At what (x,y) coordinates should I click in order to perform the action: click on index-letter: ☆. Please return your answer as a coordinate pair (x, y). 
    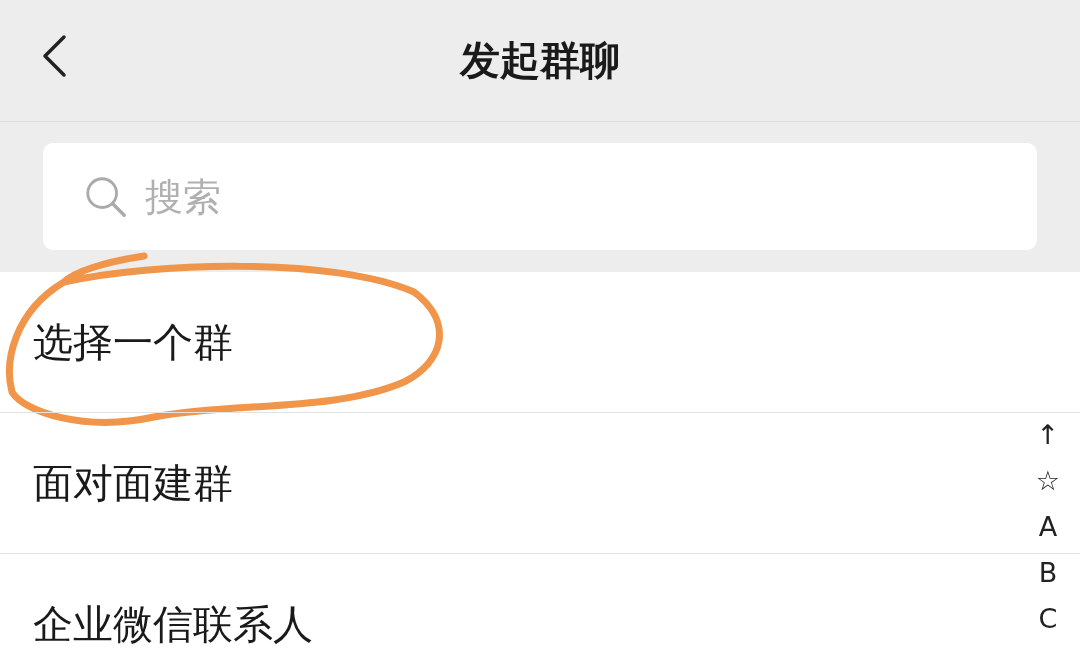
    Looking at the image, I should click on (1047, 481).